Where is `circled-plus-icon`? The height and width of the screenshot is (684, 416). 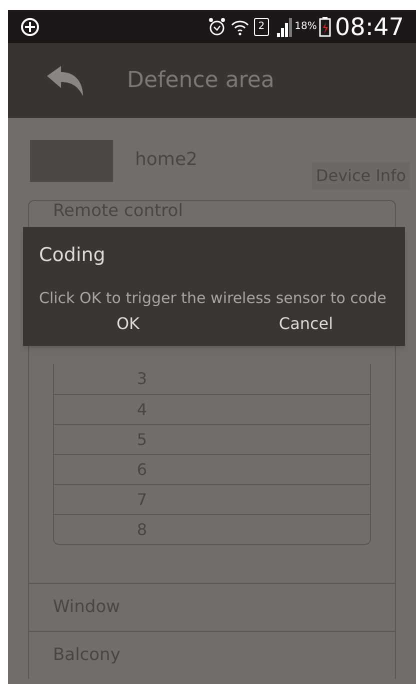 circled-plus-icon is located at coordinates (30, 26).